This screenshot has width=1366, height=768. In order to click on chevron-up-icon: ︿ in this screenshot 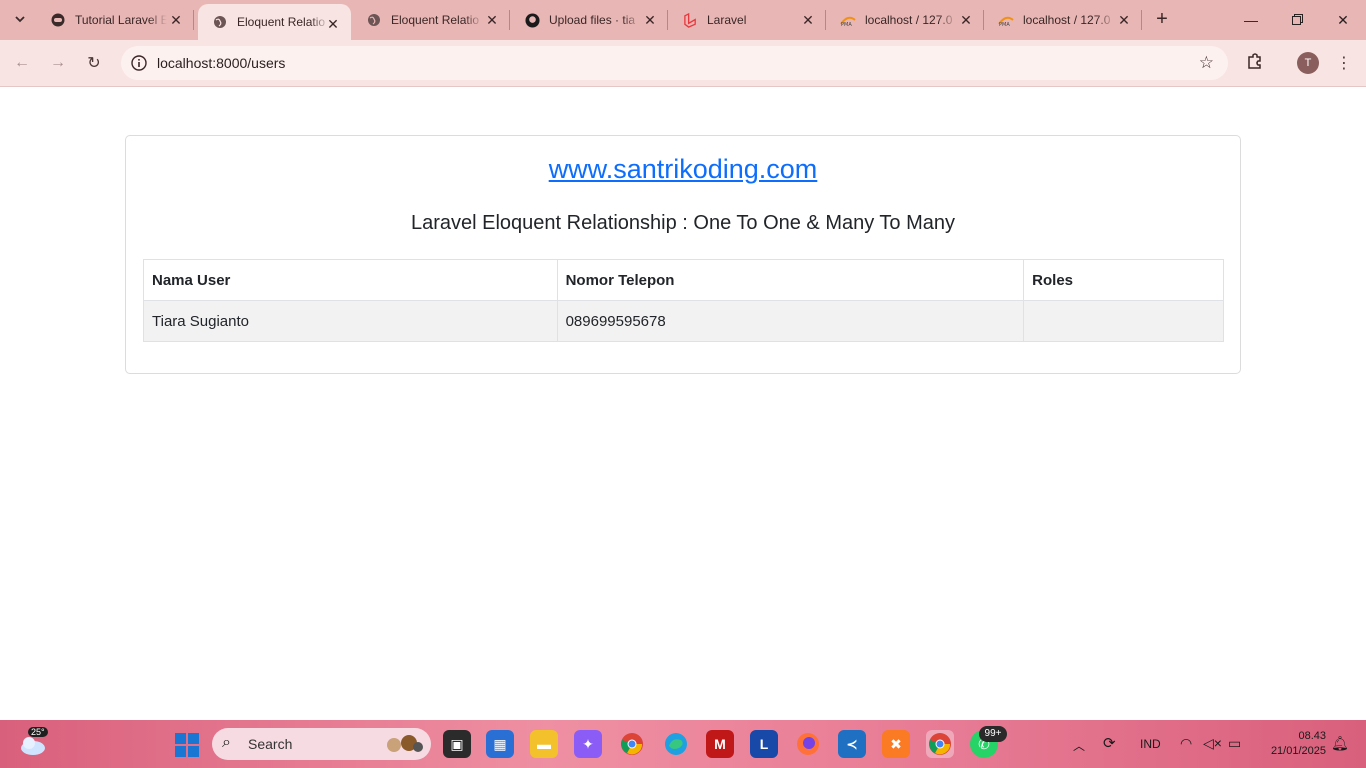, I will do `click(1079, 745)`.